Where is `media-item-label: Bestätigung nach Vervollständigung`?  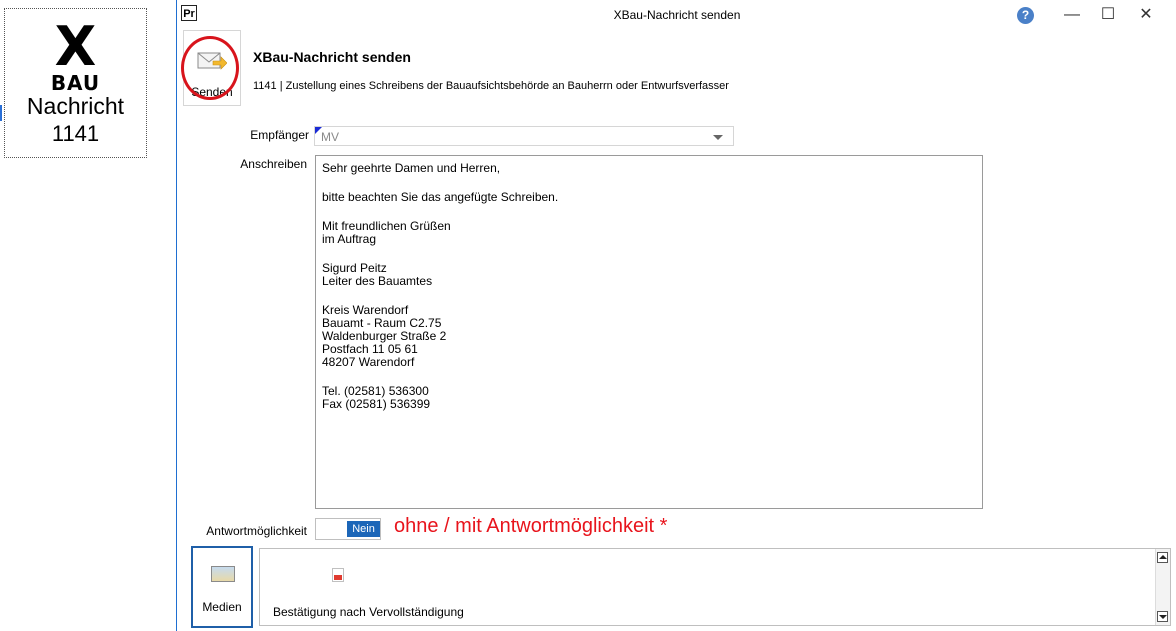 media-item-label: Bestätigung nach Vervollständigung is located at coordinates (368, 612).